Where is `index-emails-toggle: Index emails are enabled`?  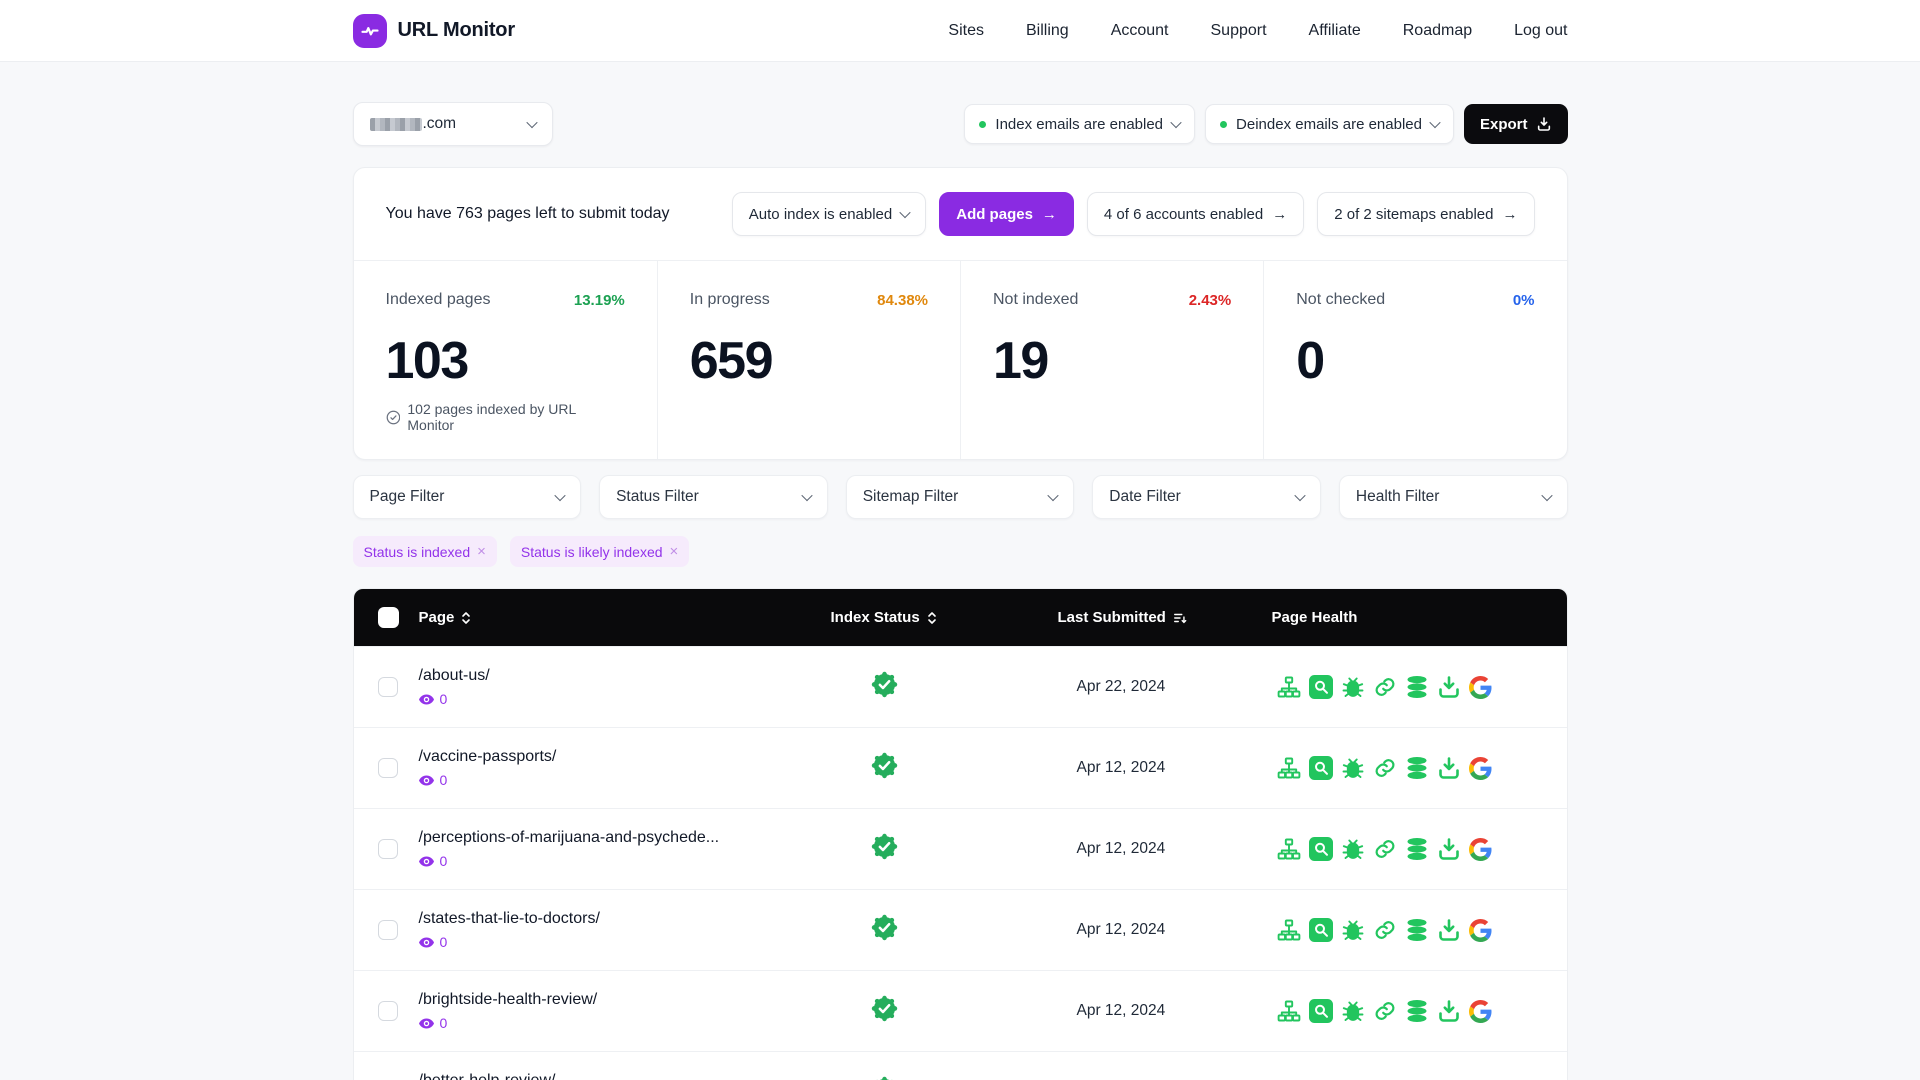
index-emails-toggle: Index emails are enabled is located at coordinates (1080, 124).